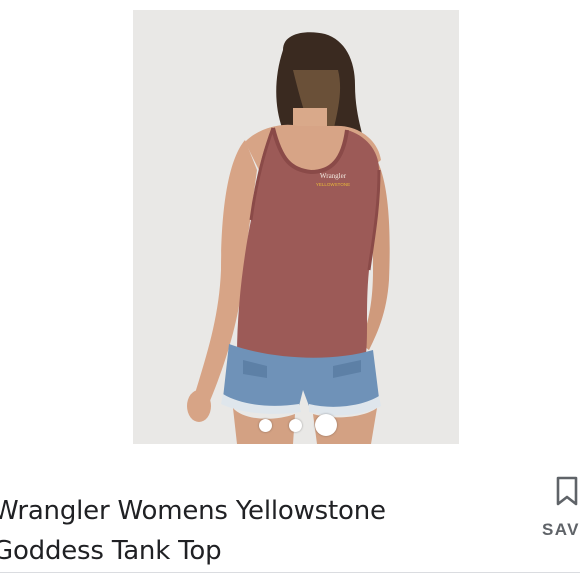 The image size is (580, 580). Describe the element at coordinates (561, 529) in the screenshot. I see `save-label: SAV` at that location.